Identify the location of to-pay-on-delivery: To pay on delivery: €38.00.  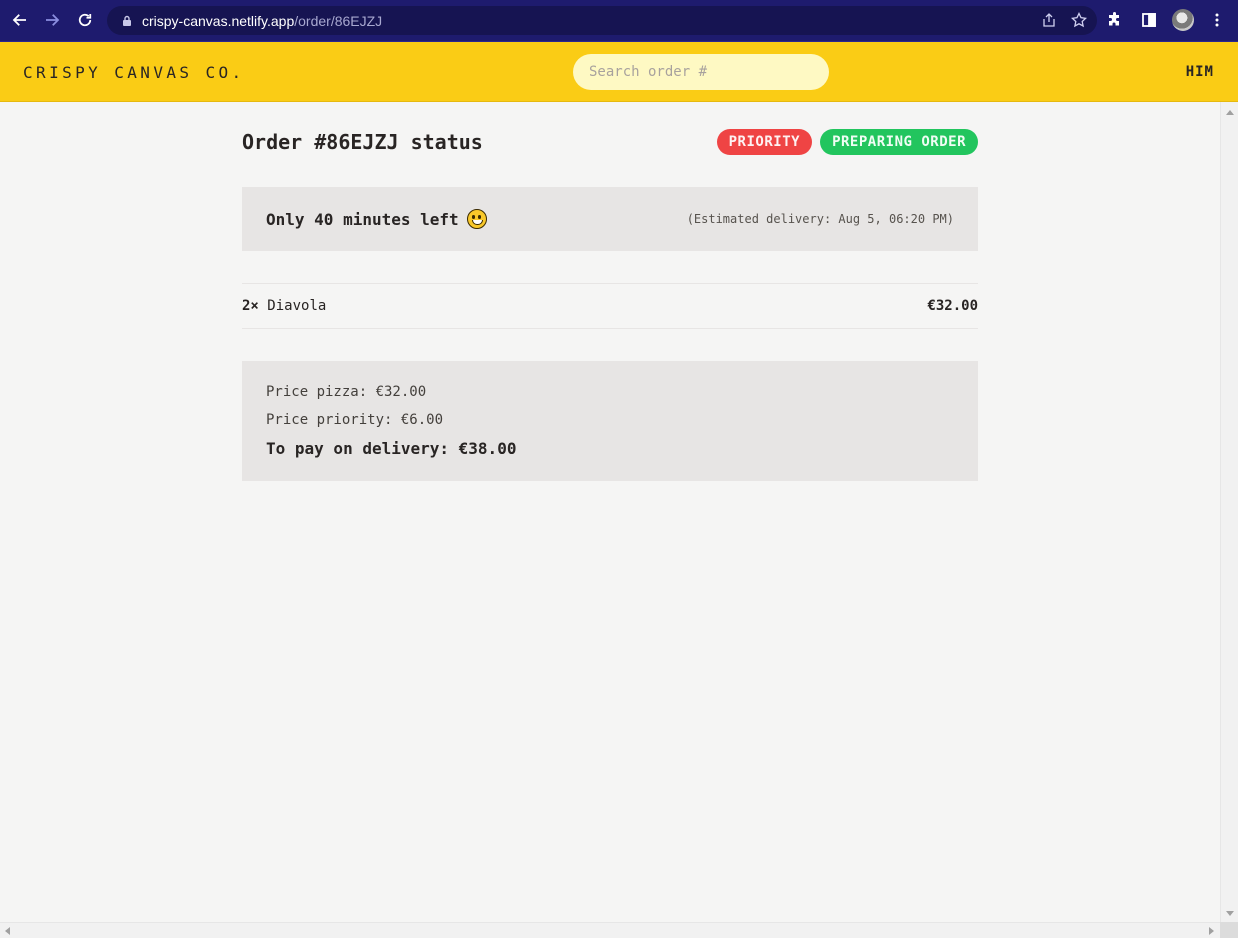
(391, 448).